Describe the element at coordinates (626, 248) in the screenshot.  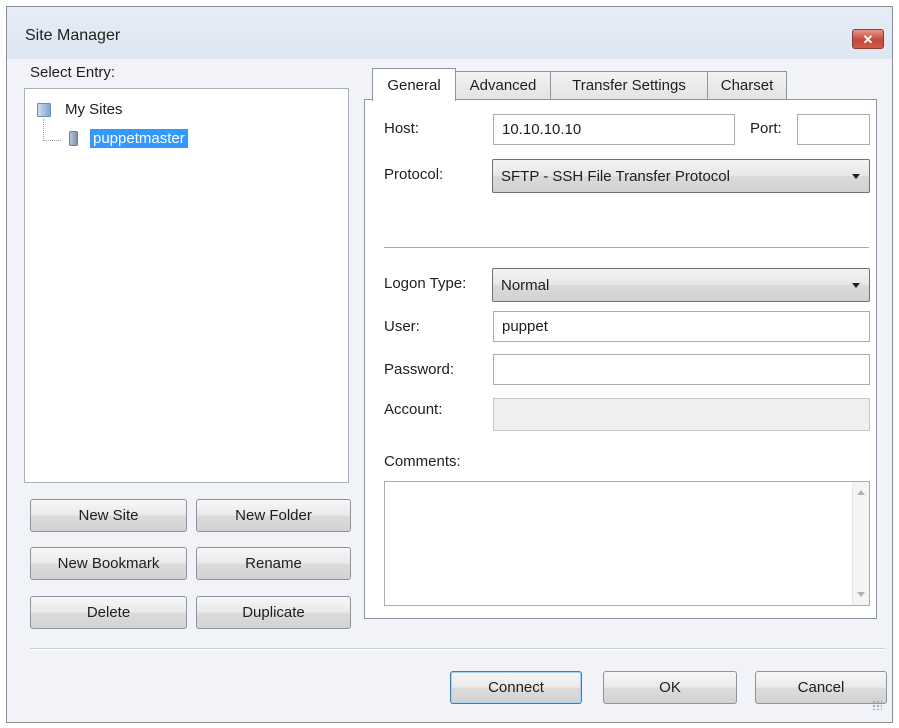
I see `section-divider` at that location.